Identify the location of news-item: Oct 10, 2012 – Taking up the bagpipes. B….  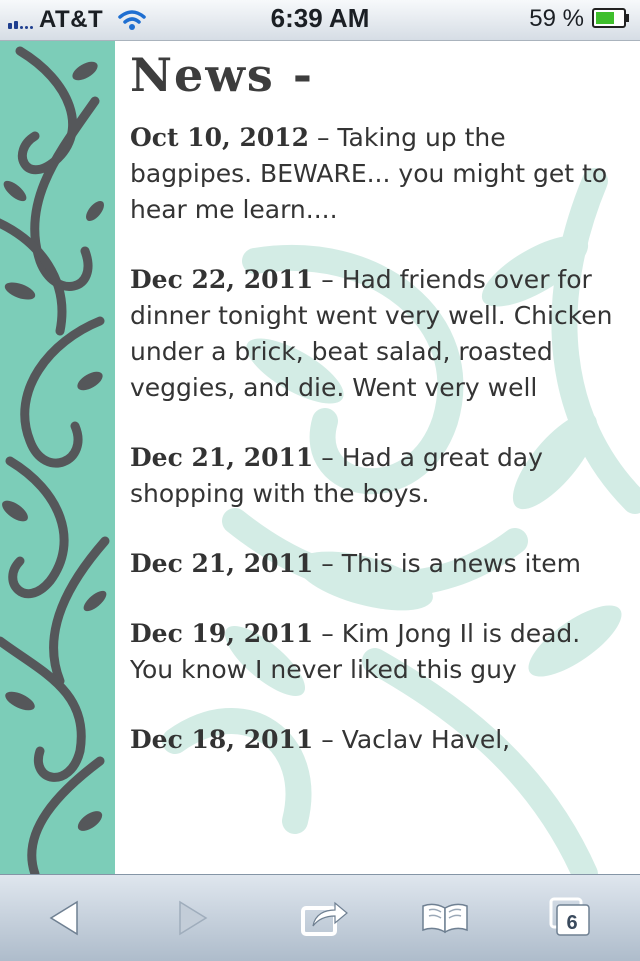
(375, 174).